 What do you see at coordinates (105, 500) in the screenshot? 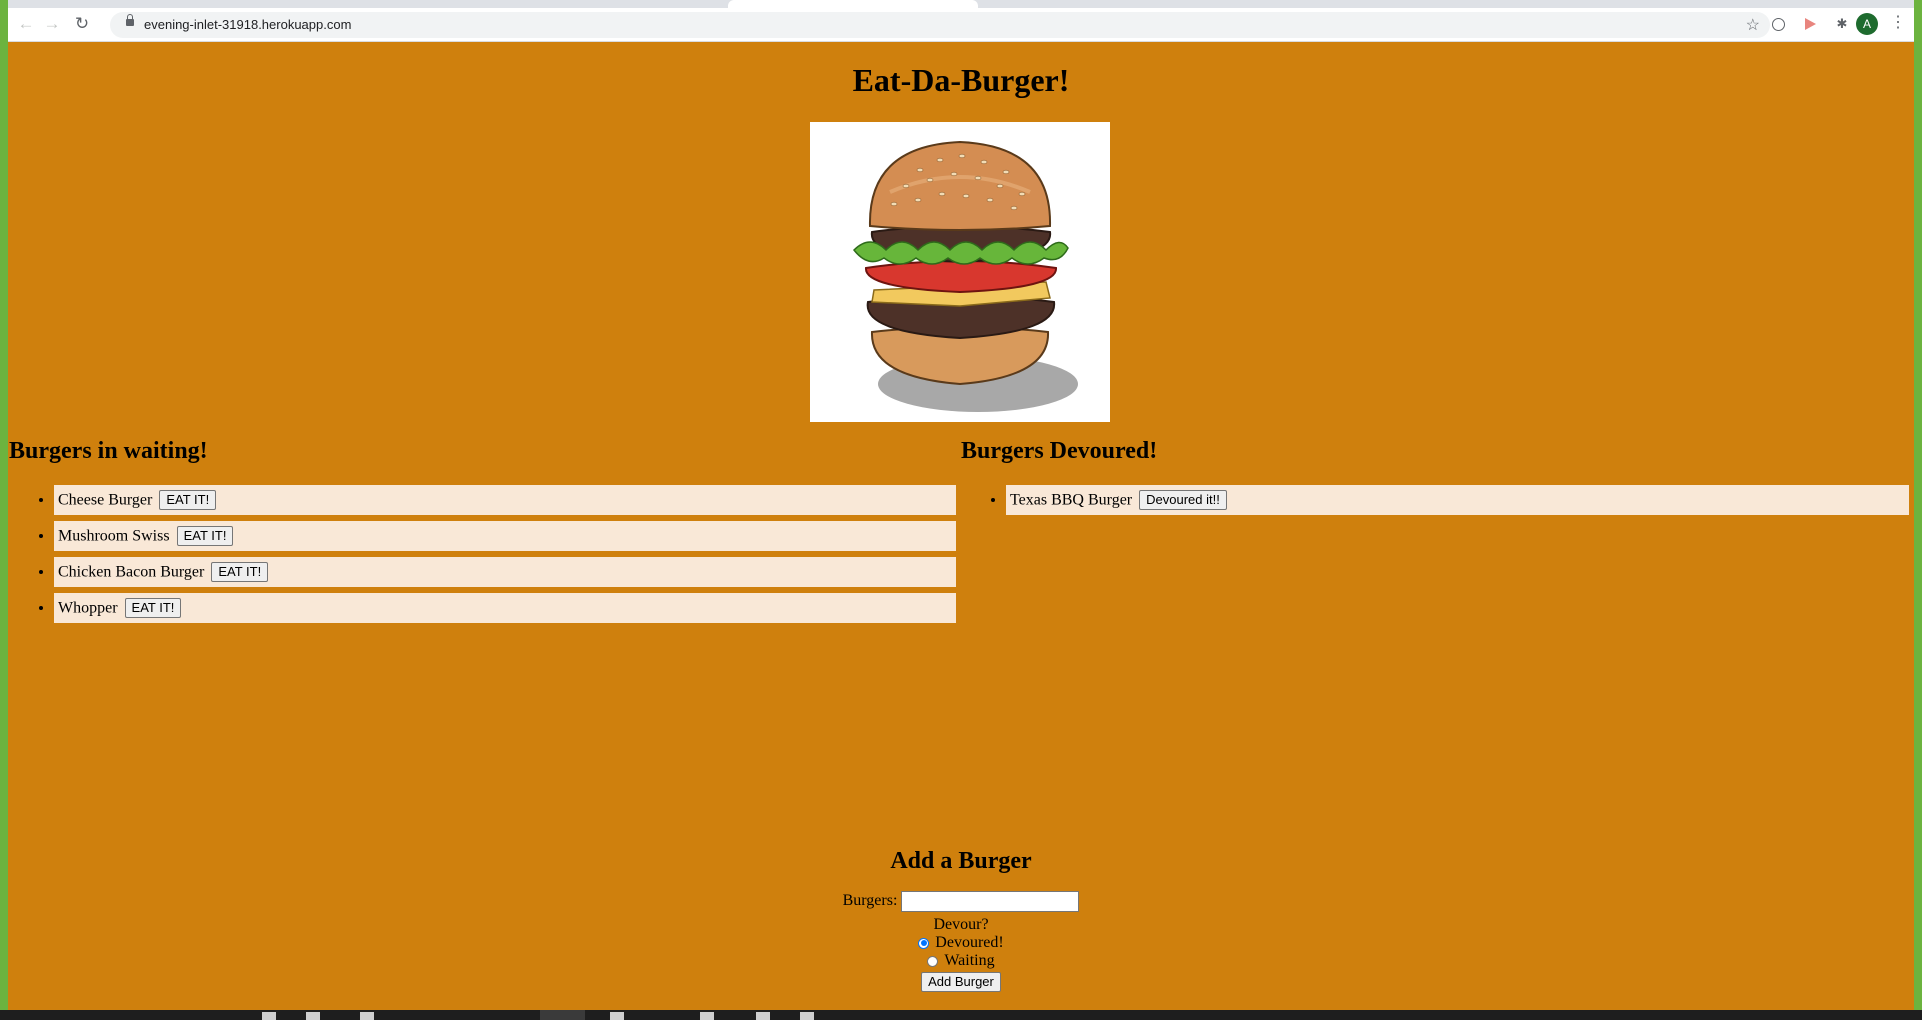
I see `burger-name: Cheese Burger` at bounding box center [105, 500].